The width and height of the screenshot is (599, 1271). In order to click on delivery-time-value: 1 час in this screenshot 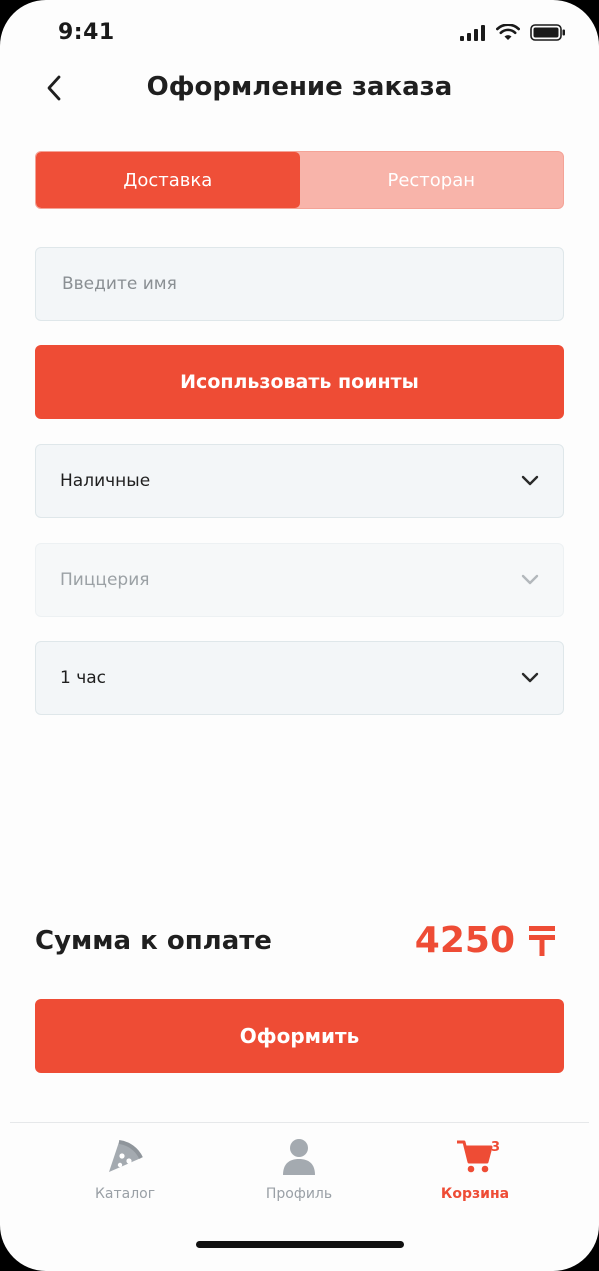, I will do `click(83, 678)`.